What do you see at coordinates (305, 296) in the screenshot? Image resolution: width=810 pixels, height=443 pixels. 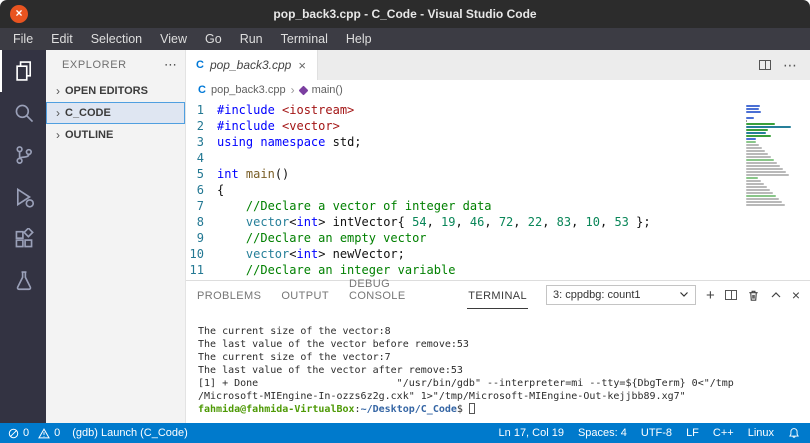 I see `panel-tab-output: OUTPUT` at bounding box center [305, 296].